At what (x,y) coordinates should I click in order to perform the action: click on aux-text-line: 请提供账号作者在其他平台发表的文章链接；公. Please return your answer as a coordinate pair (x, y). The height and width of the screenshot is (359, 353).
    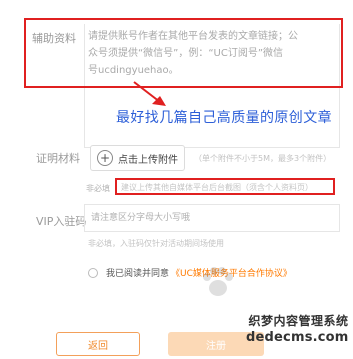
    Looking at the image, I should click on (193, 36).